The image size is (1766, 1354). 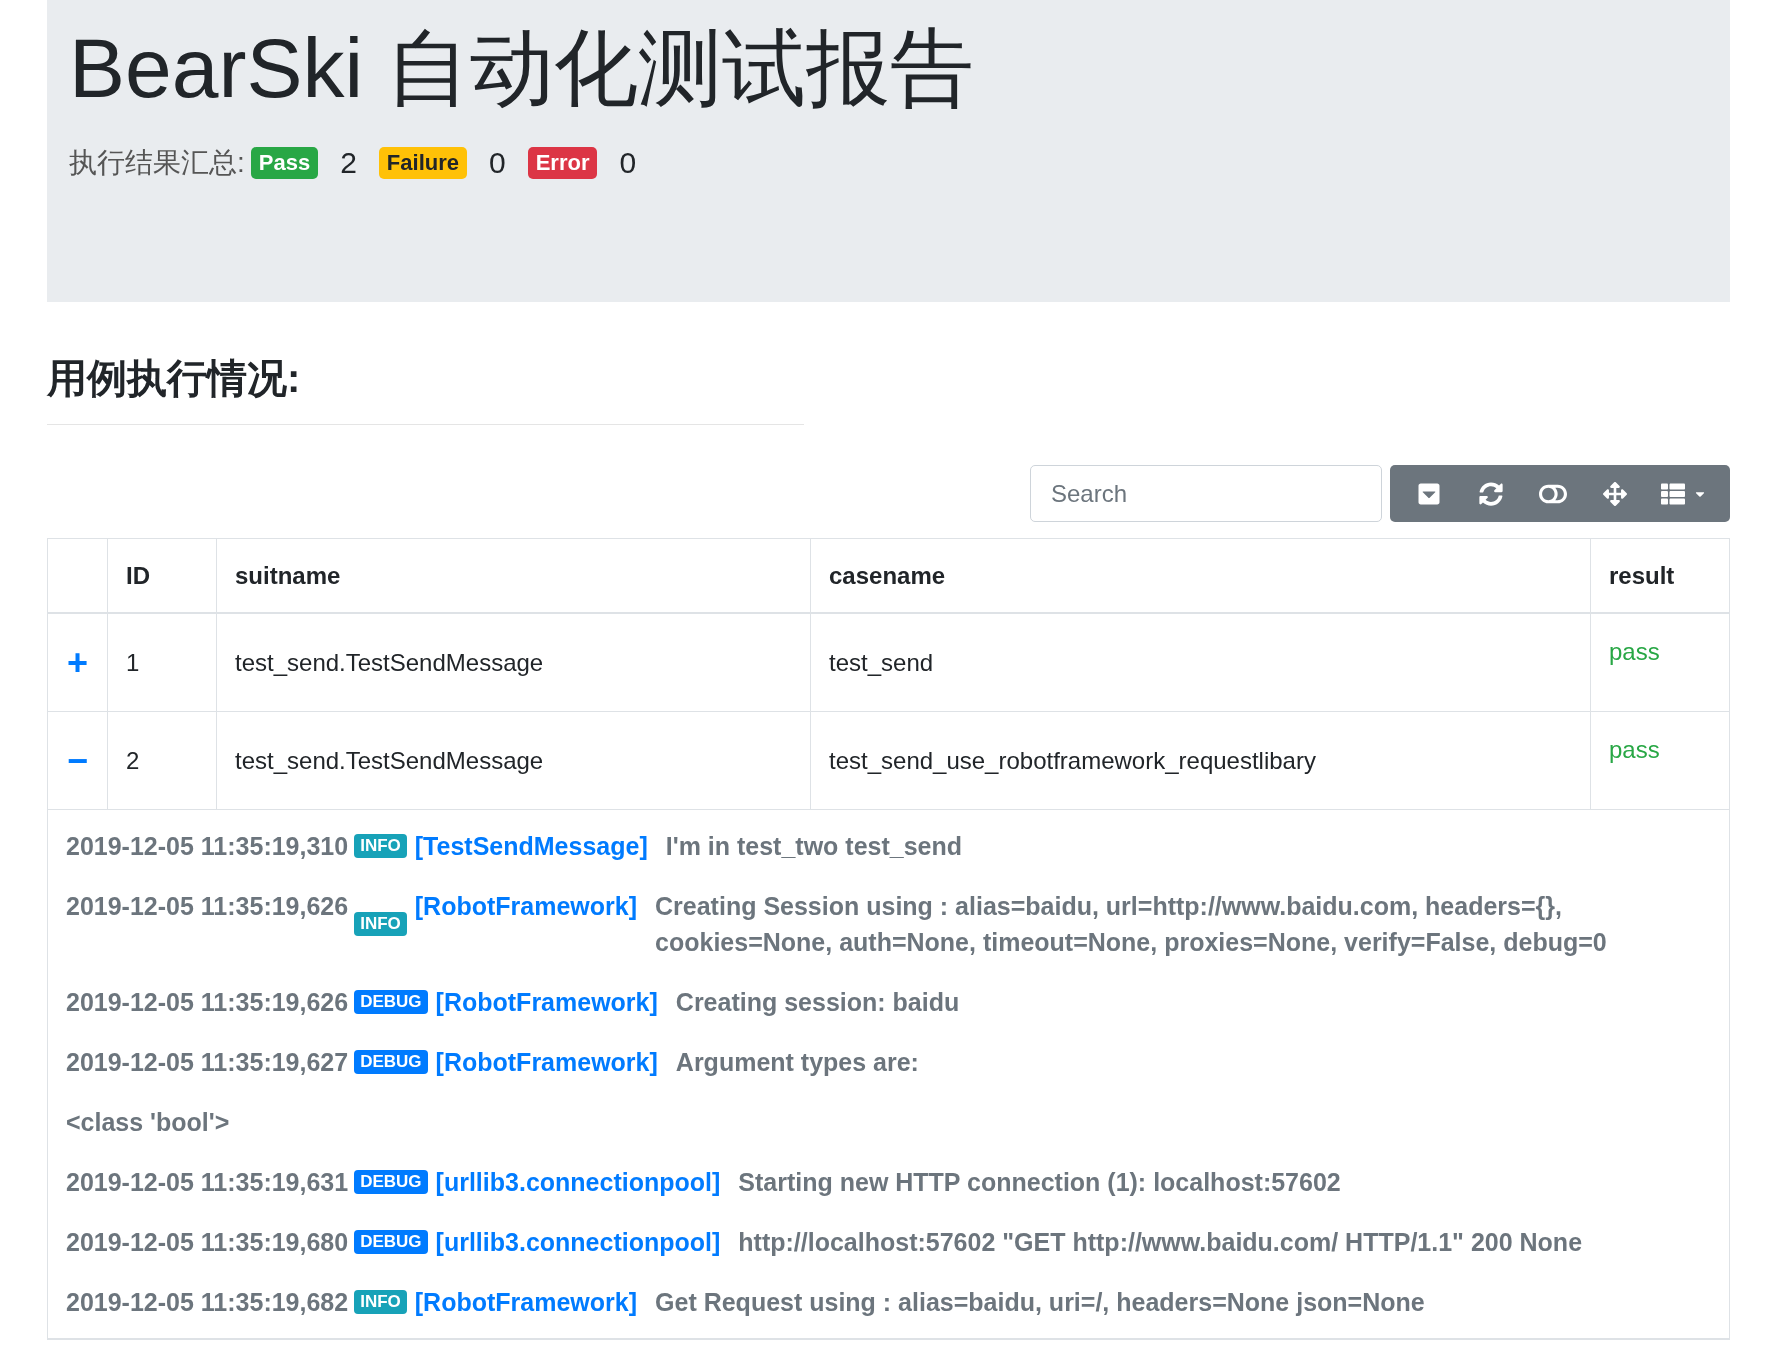 What do you see at coordinates (887, 575) in the screenshot?
I see `column-header: casename` at bounding box center [887, 575].